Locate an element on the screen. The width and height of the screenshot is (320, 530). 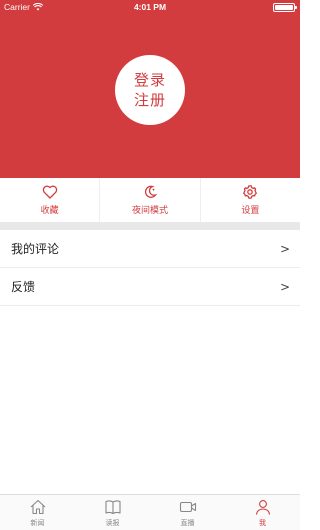
status-bar: Carrier 4:01 PM is located at coordinates (150, 7).